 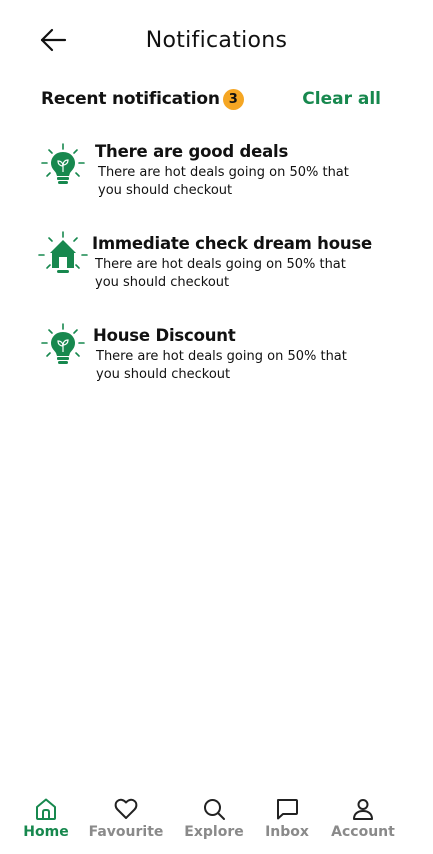 I want to click on nav-item-account: Account, so click(x=363, y=818).